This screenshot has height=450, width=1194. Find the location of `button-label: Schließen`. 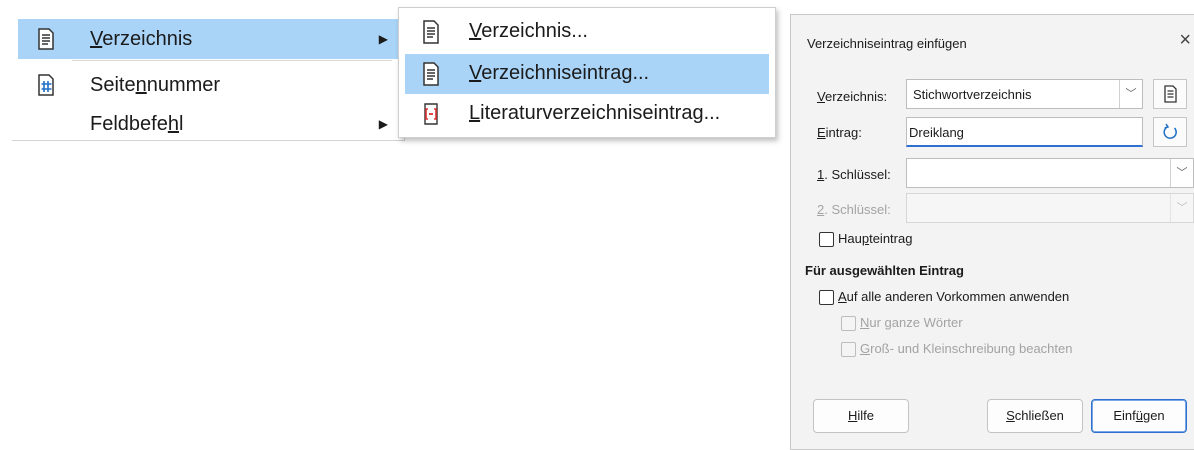

button-label: Schließen is located at coordinates (1035, 415).